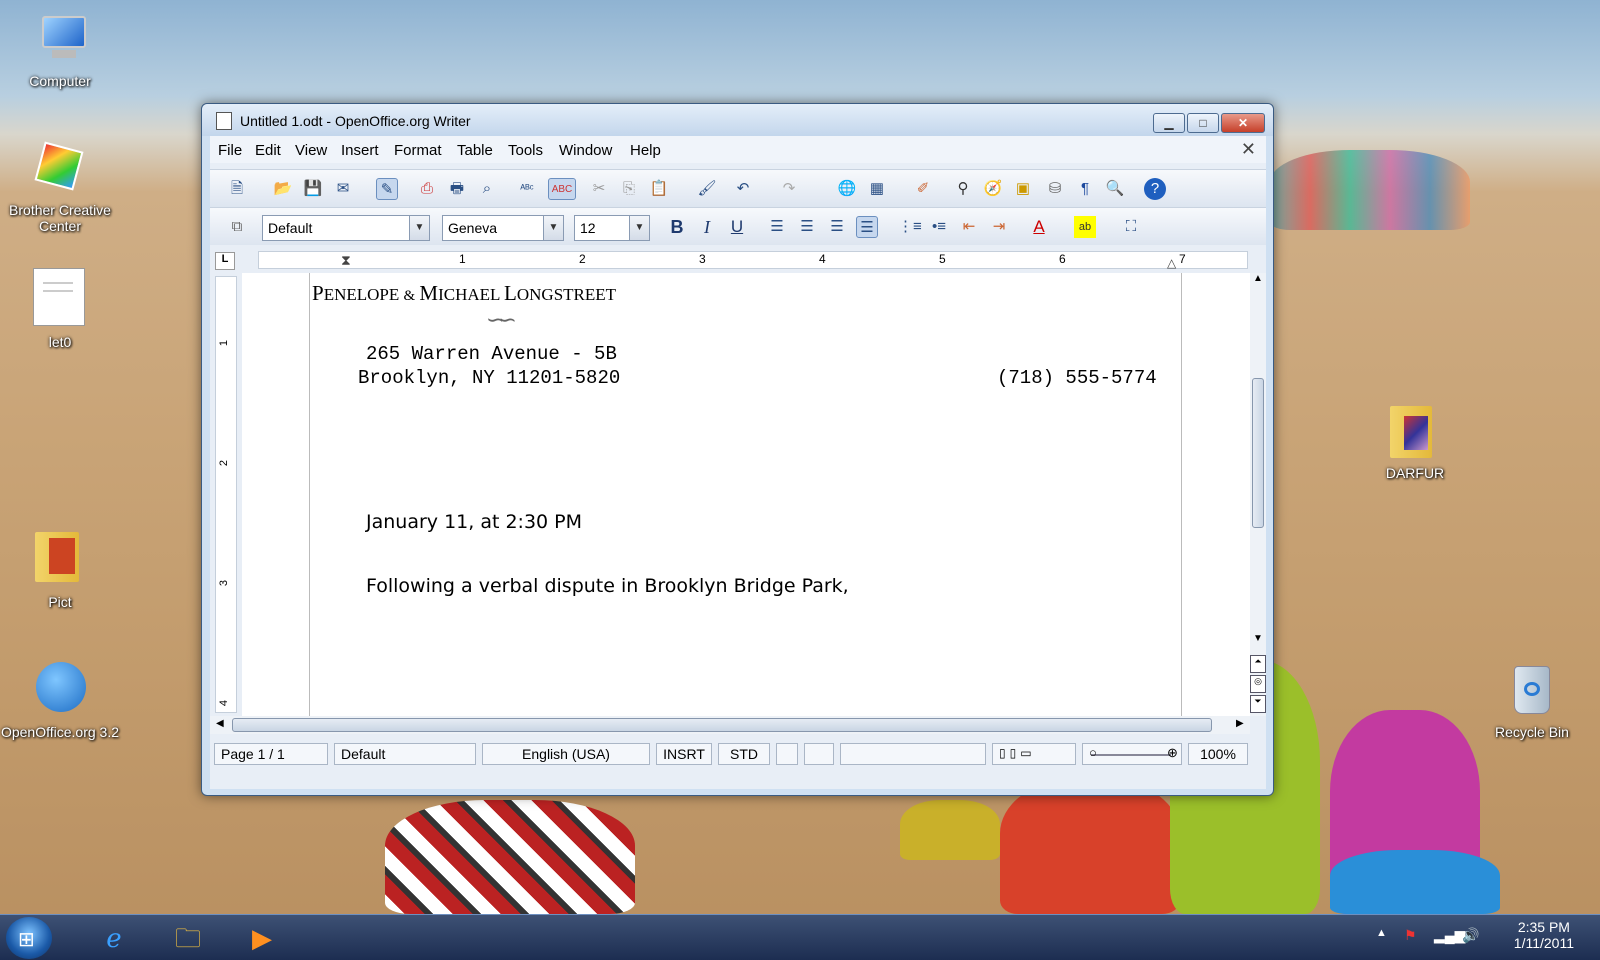  What do you see at coordinates (59, 298) in the screenshot?
I see `document-icon` at bounding box center [59, 298].